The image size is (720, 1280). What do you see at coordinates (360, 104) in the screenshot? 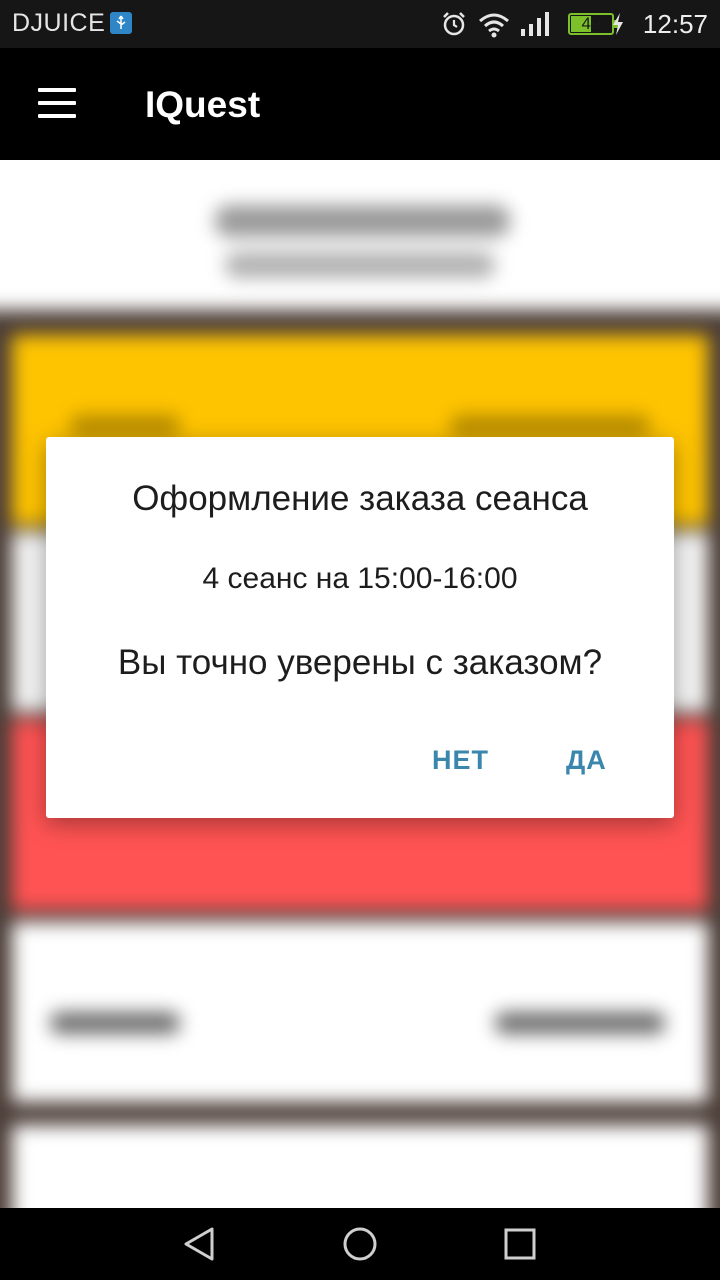
I see `app-bar: IQuest` at bounding box center [360, 104].